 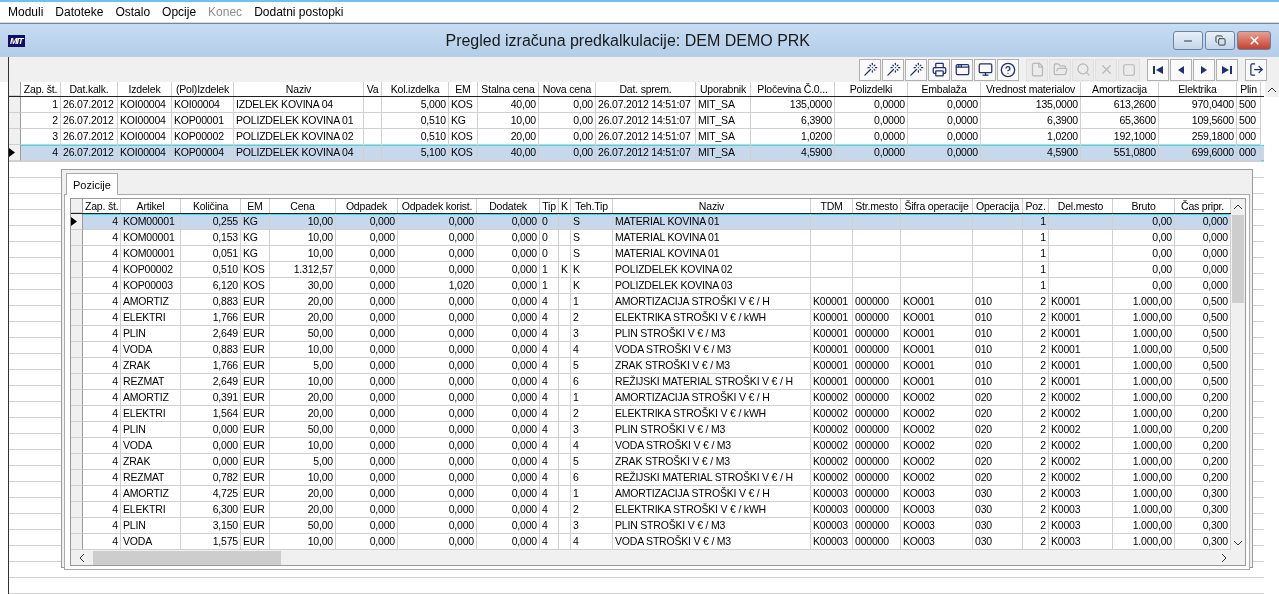 I want to click on previous-button, so click(x=1181, y=69).